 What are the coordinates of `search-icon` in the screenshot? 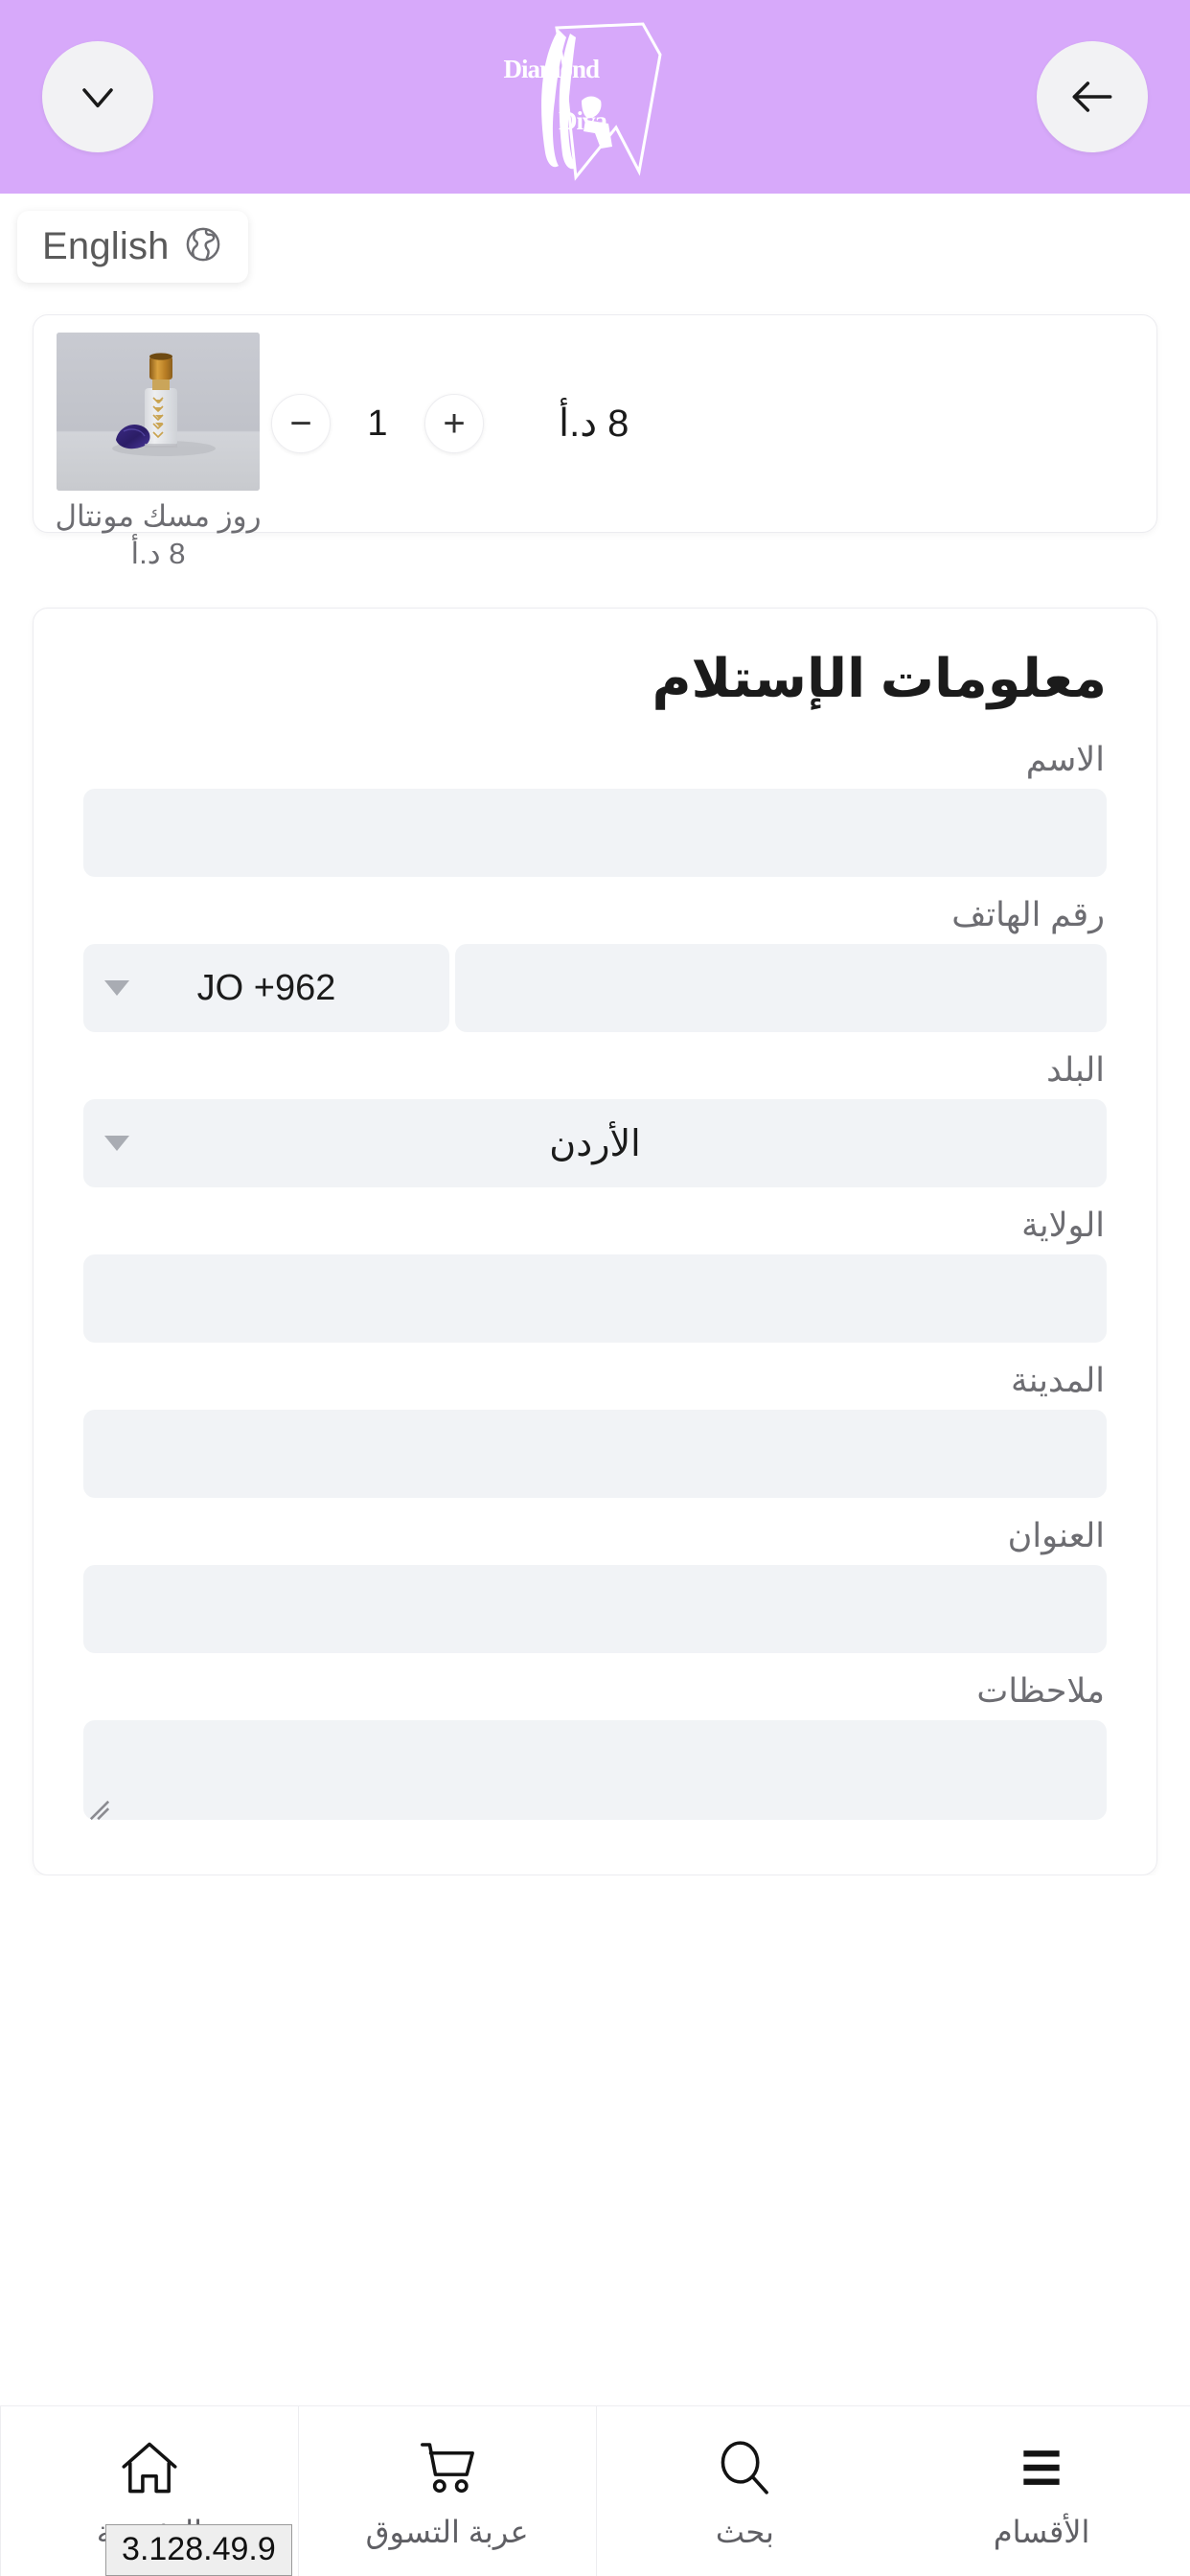 It's located at (745, 2467).